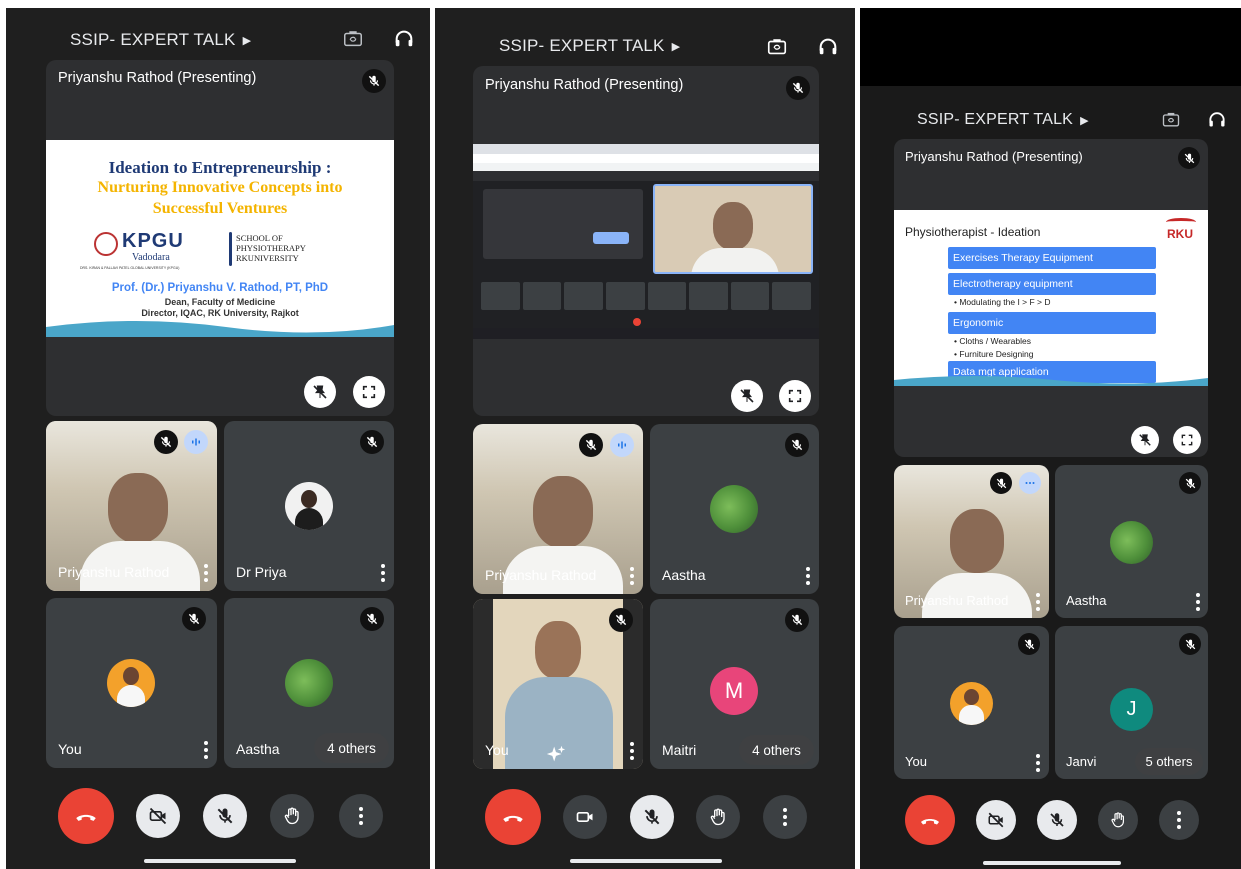 The image size is (1241, 869). I want to click on others-pill: 5 others, so click(1169, 761).